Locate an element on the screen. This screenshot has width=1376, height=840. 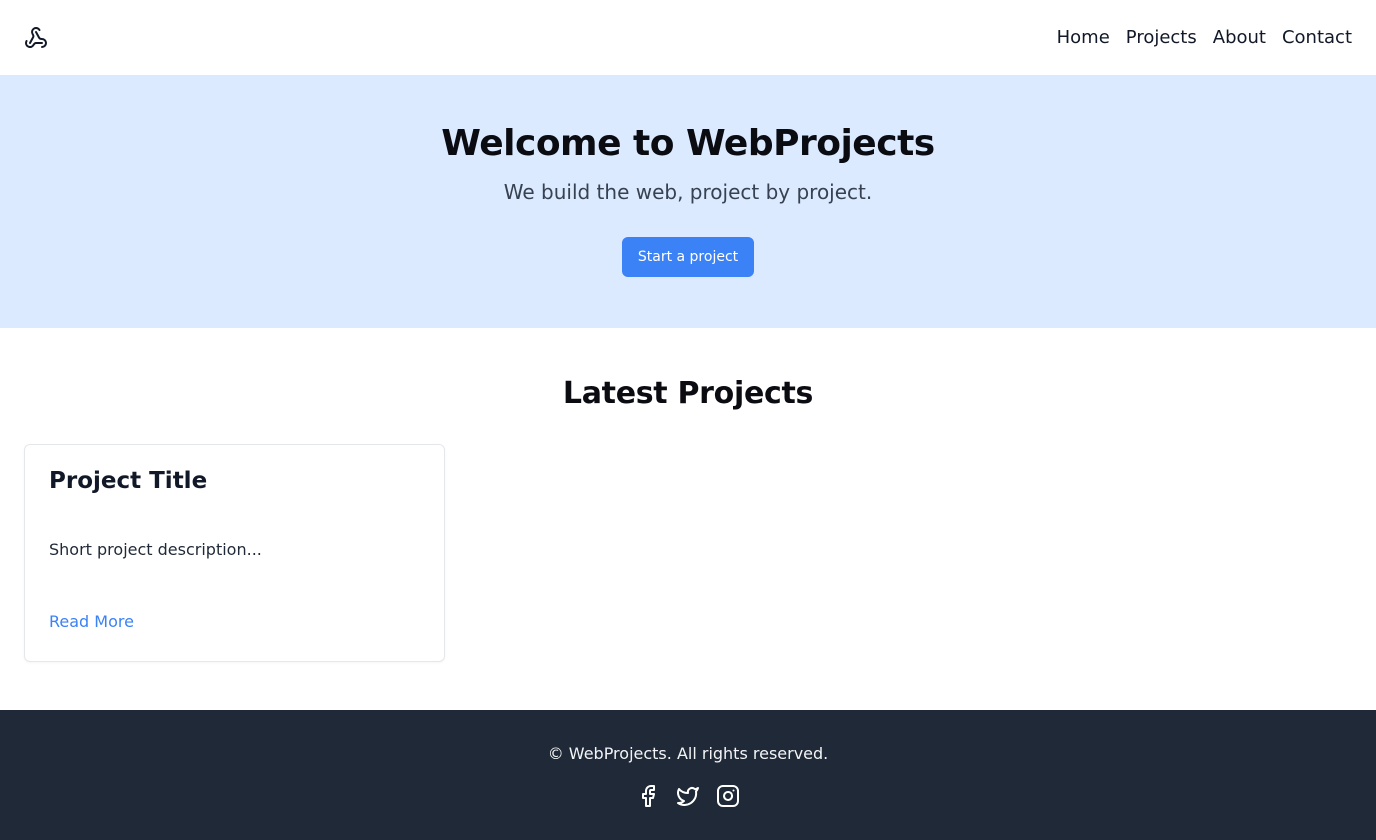
nav-contact-link: Contact is located at coordinates (1317, 37).